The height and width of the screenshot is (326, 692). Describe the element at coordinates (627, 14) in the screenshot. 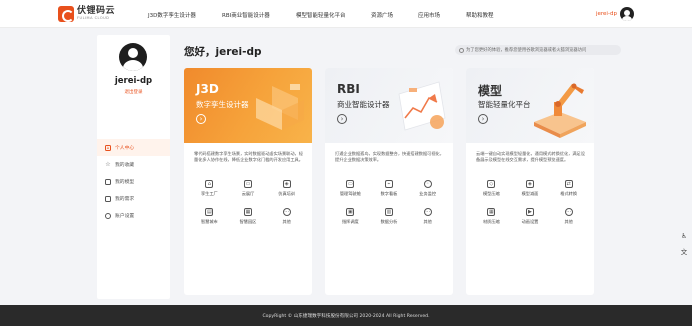

I see `header-avatar` at that location.